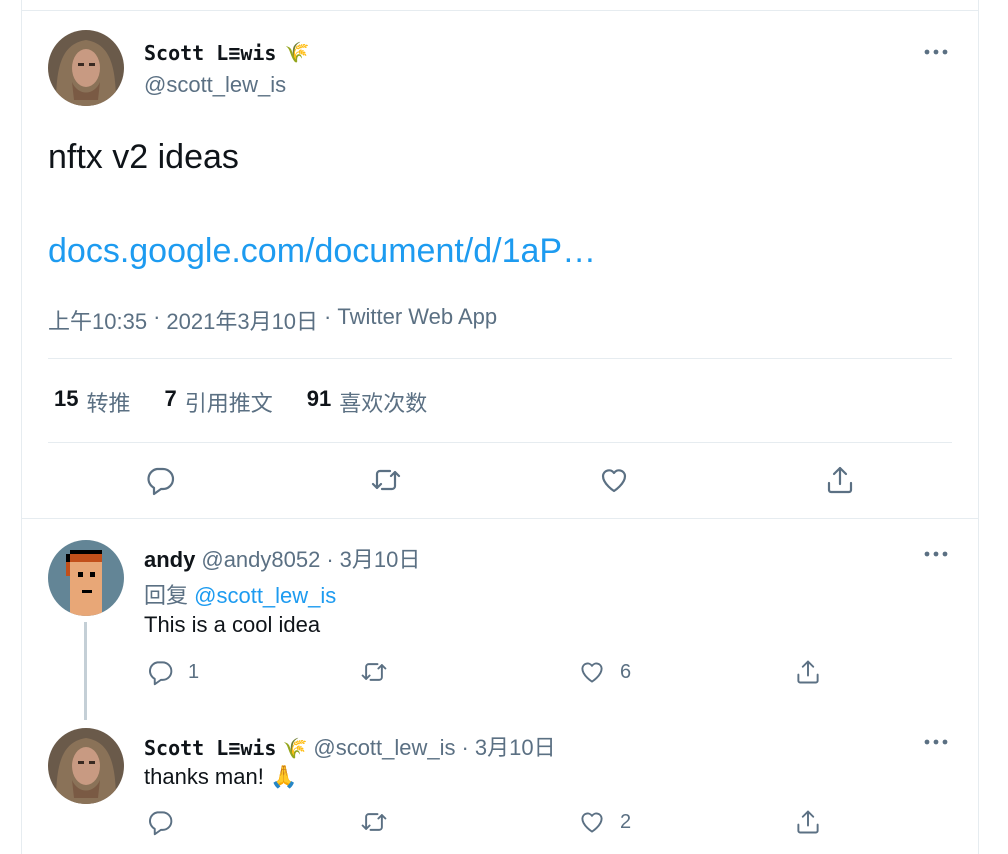 Image resolution: width=1008 pixels, height=854 pixels. What do you see at coordinates (86, 68) in the screenshot?
I see `author-avatar` at bounding box center [86, 68].